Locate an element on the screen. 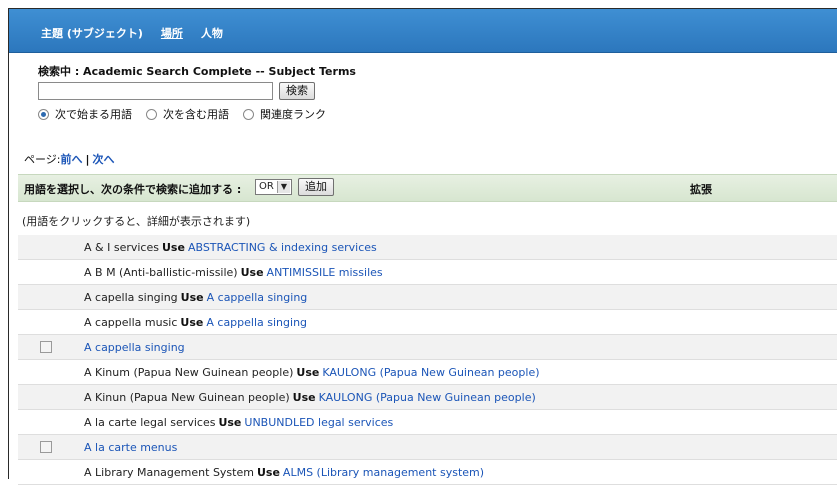 The height and width of the screenshot is (485, 837). operator-select: OR ▼ is located at coordinates (273, 187).